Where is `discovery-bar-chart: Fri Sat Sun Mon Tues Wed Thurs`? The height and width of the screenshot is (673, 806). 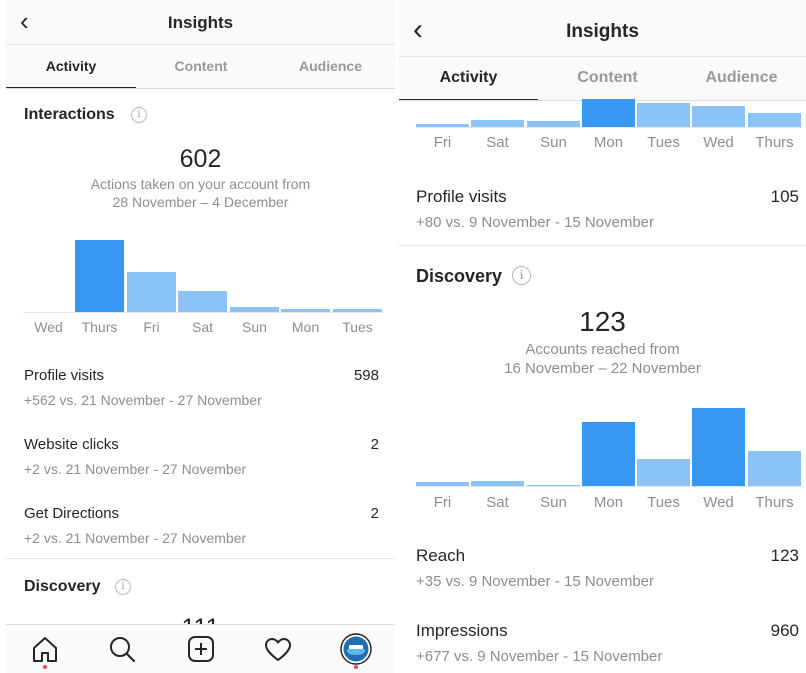 discovery-bar-chart: Fri Sat Sun Mon Tues Wed Thurs is located at coordinates (608, 459).